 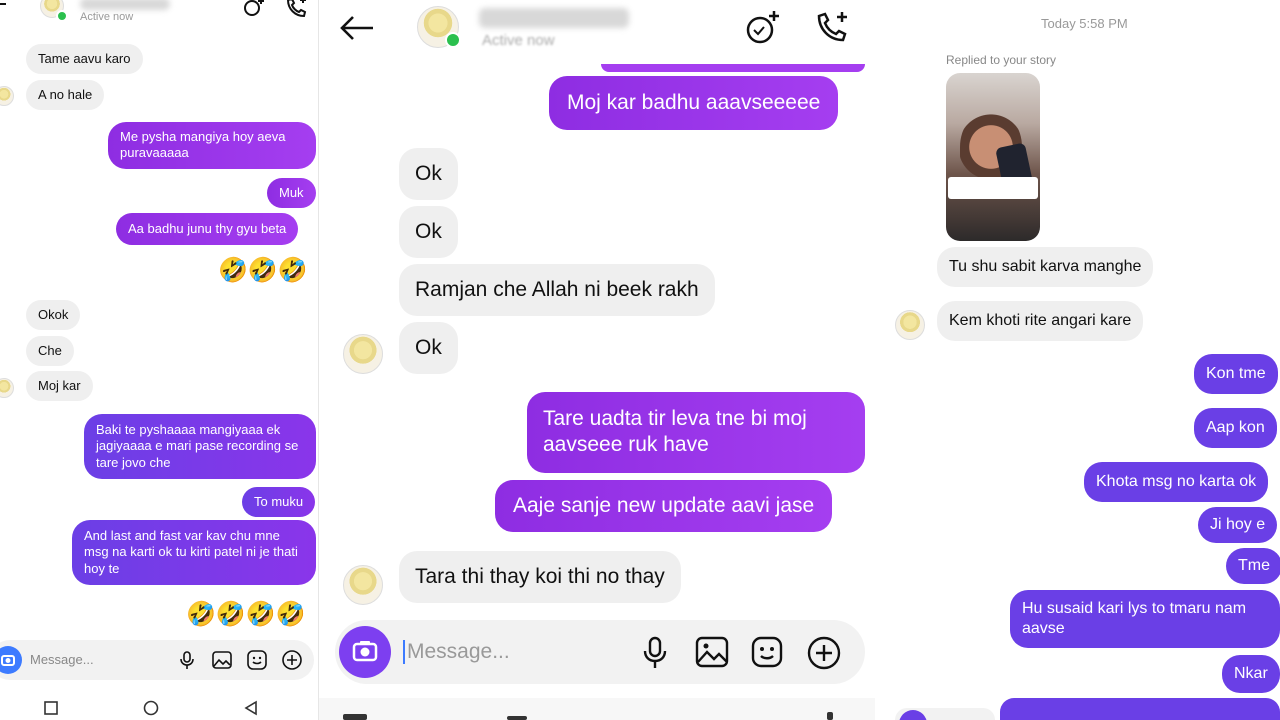 What do you see at coordinates (1084, 23) in the screenshot?
I see `timestamp: Today 5:58 PM` at bounding box center [1084, 23].